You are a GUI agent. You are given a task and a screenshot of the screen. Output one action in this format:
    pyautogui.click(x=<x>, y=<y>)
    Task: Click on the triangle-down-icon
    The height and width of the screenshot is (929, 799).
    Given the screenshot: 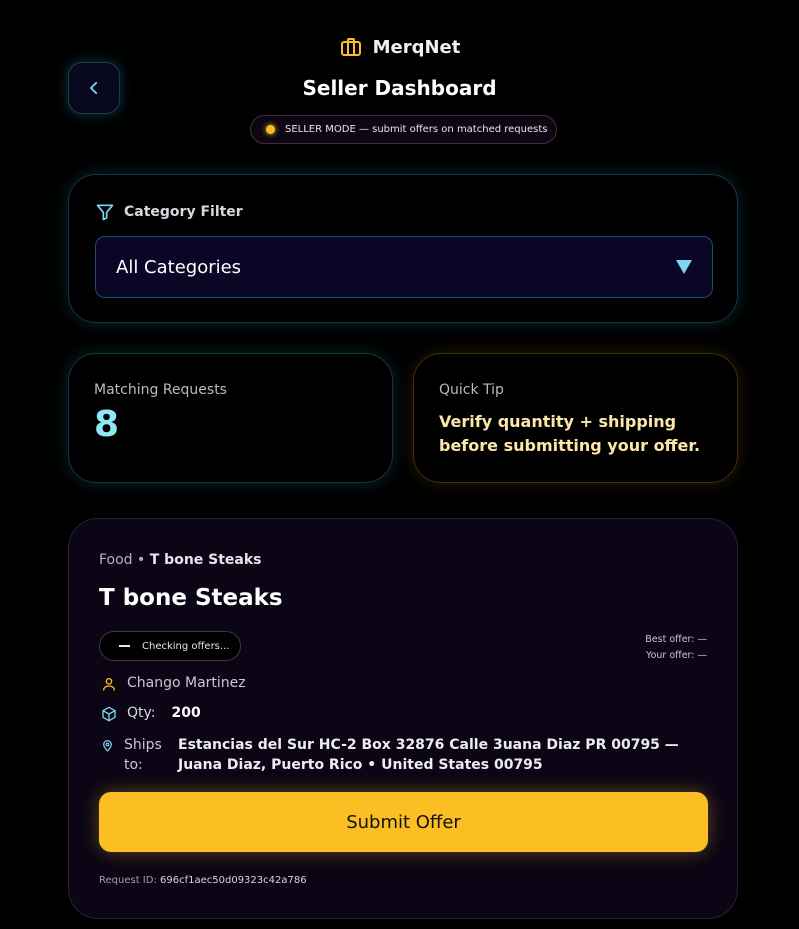 What is the action you would take?
    pyautogui.click(x=684, y=267)
    